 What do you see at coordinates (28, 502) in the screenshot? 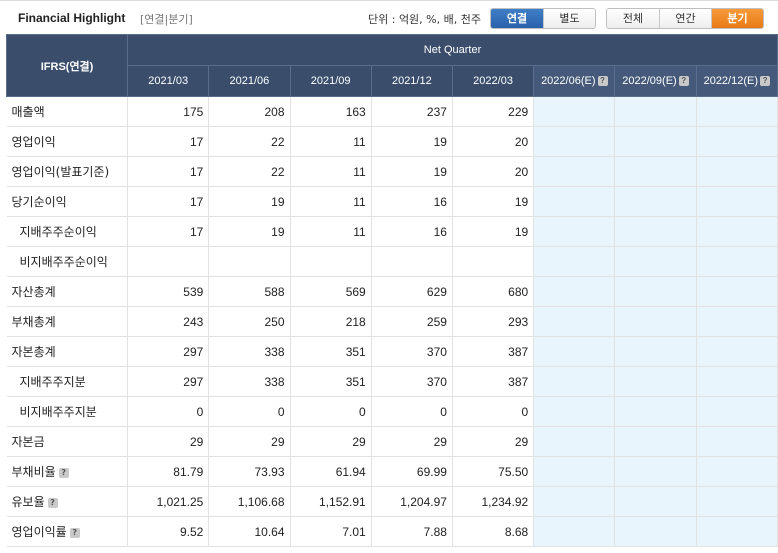
I see `row-label: 유보율` at bounding box center [28, 502].